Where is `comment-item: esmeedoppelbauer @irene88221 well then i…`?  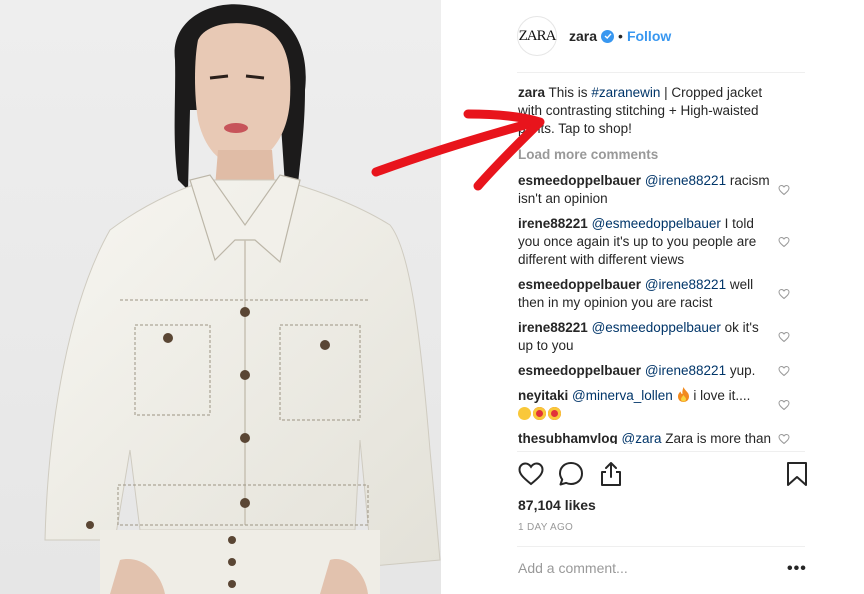 comment-item: esmeedoppelbauer @irene88221 well then i… is located at coordinates (663, 294).